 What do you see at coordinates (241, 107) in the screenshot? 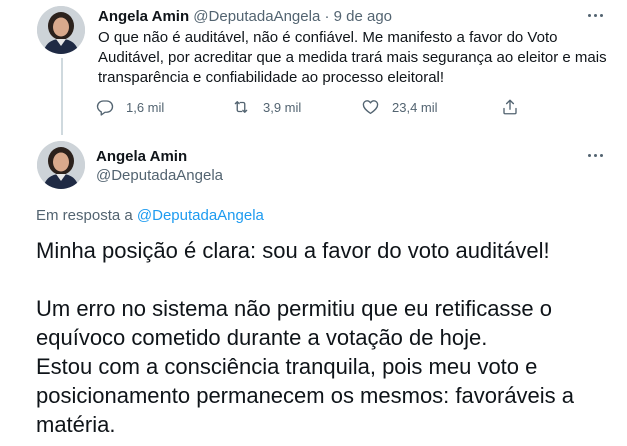
I see `retweet-icon` at bounding box center [241, 107].